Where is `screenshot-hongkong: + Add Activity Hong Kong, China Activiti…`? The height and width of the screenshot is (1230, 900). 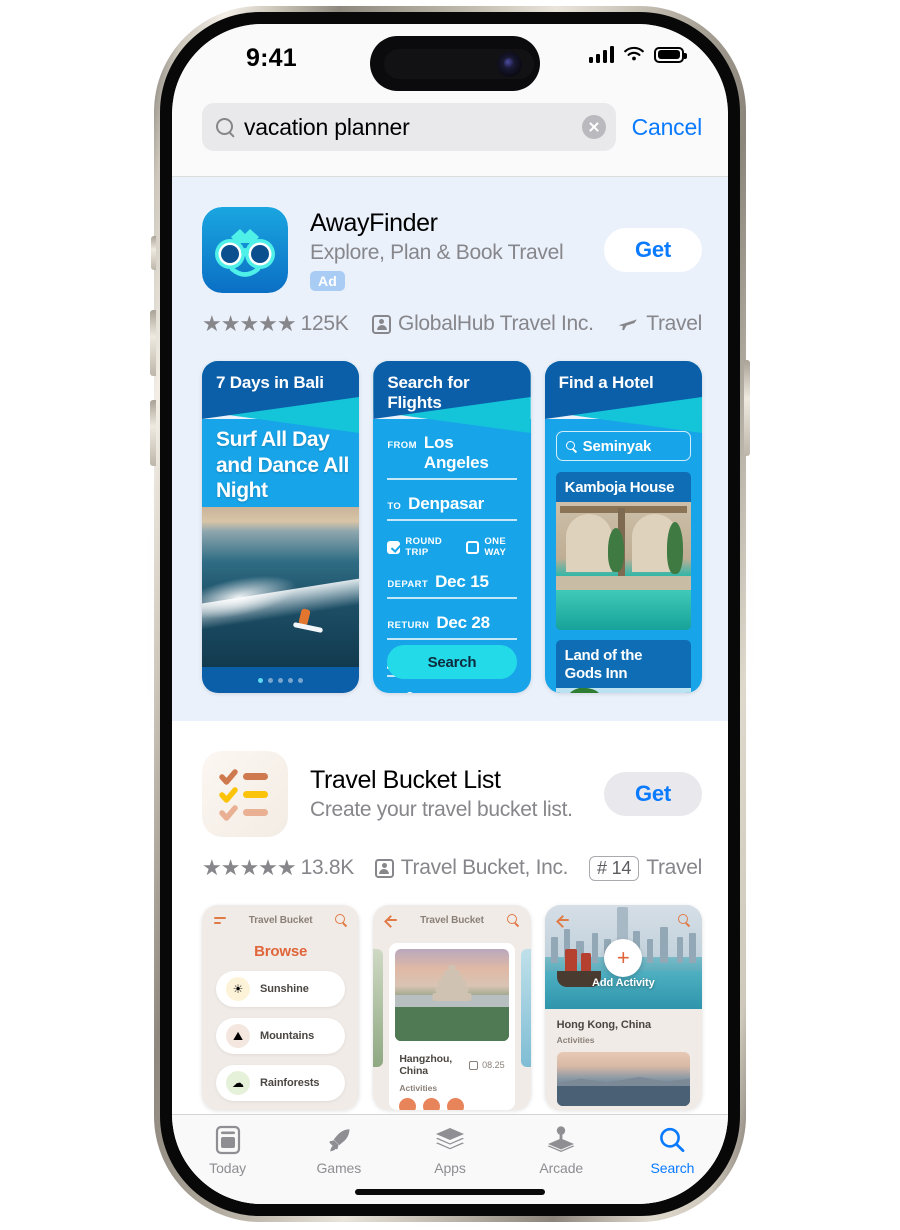
screenshot-hongkong: + Add Activity Hong Kong, China Activiti… is located at coordinates (623, 1007).